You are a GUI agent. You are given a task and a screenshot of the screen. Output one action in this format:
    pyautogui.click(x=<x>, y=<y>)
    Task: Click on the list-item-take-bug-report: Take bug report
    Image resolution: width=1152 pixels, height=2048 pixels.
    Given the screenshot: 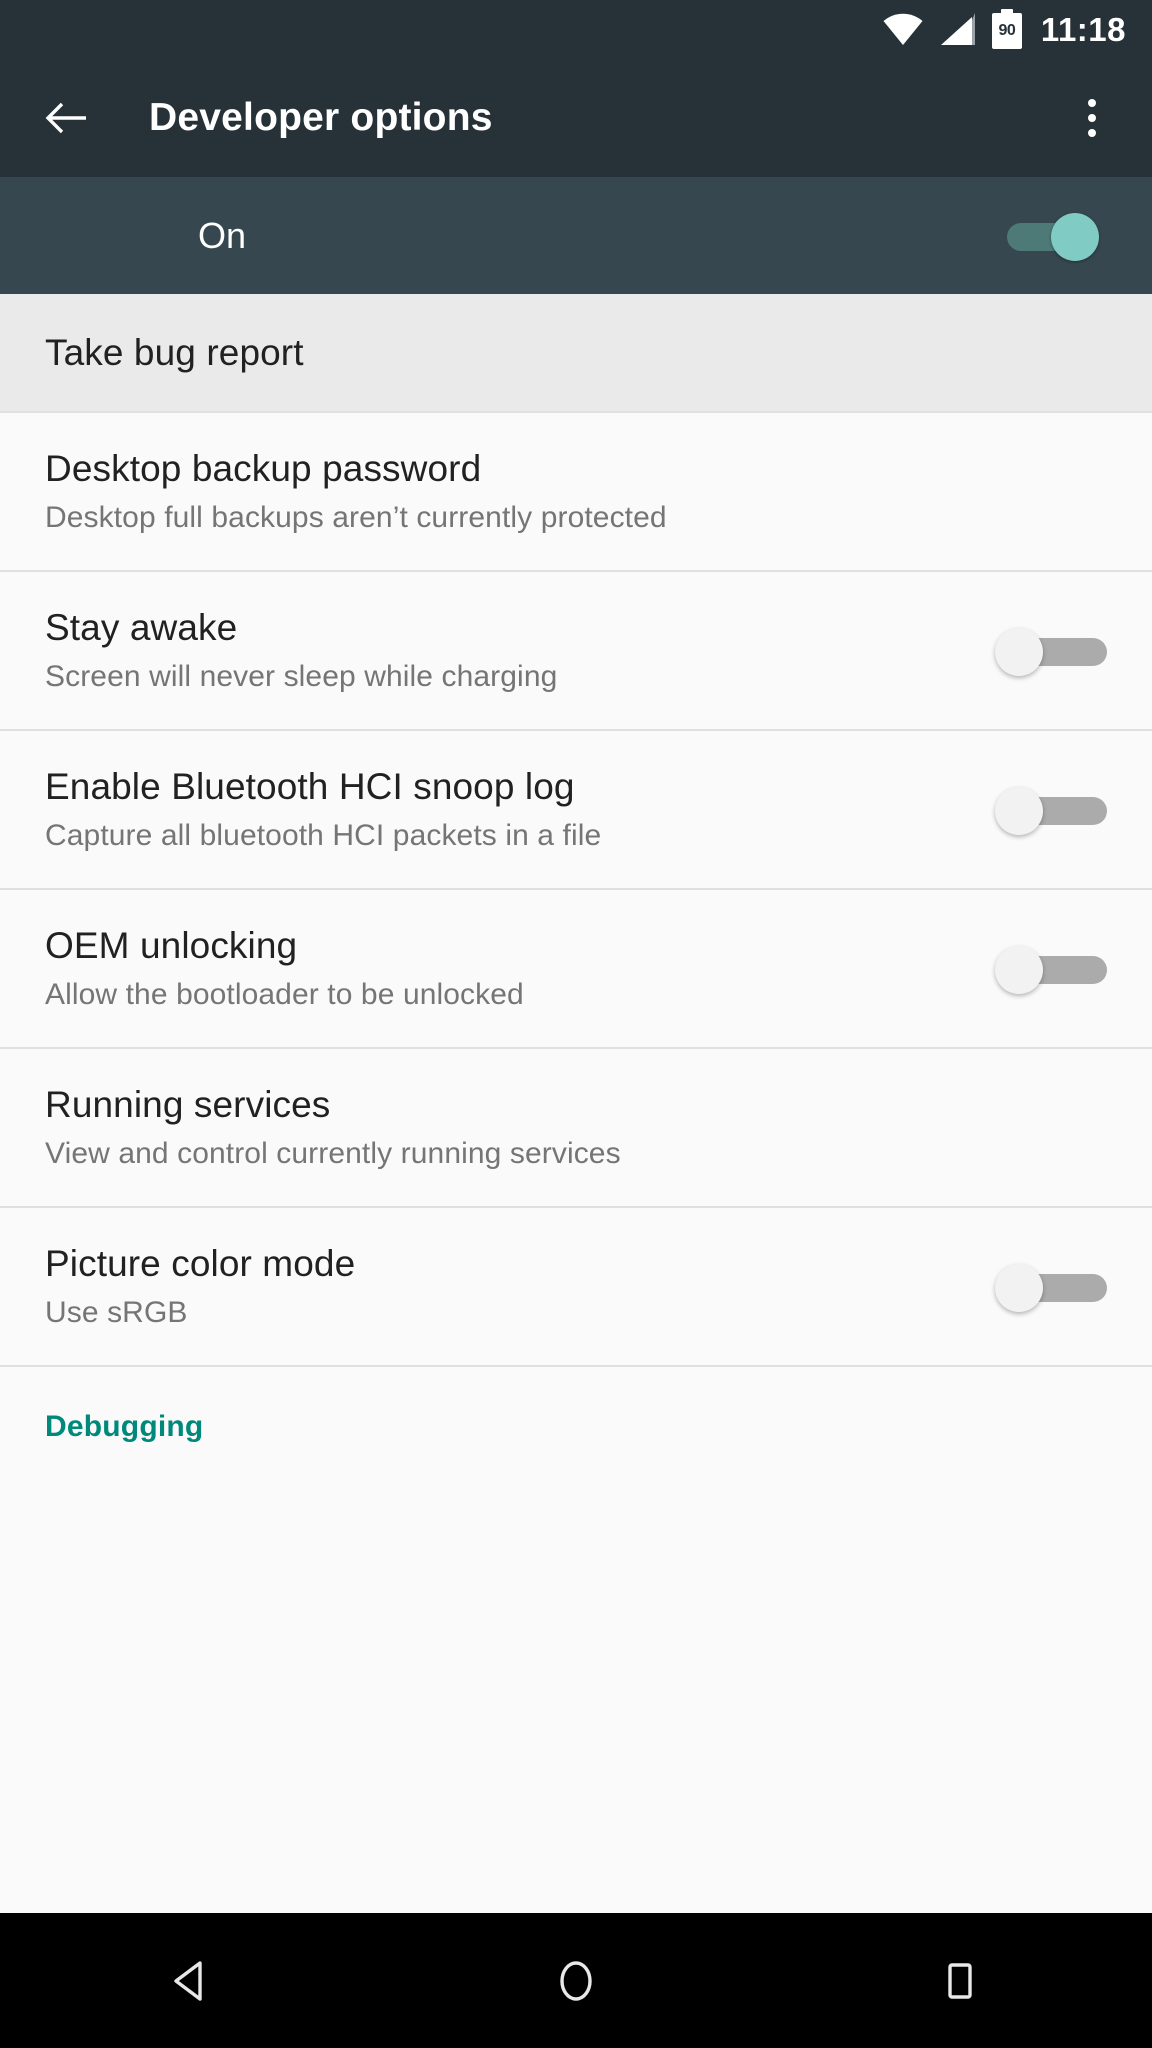 What is the action you would take?
    pyautogui.click(x=576, y=353)
    